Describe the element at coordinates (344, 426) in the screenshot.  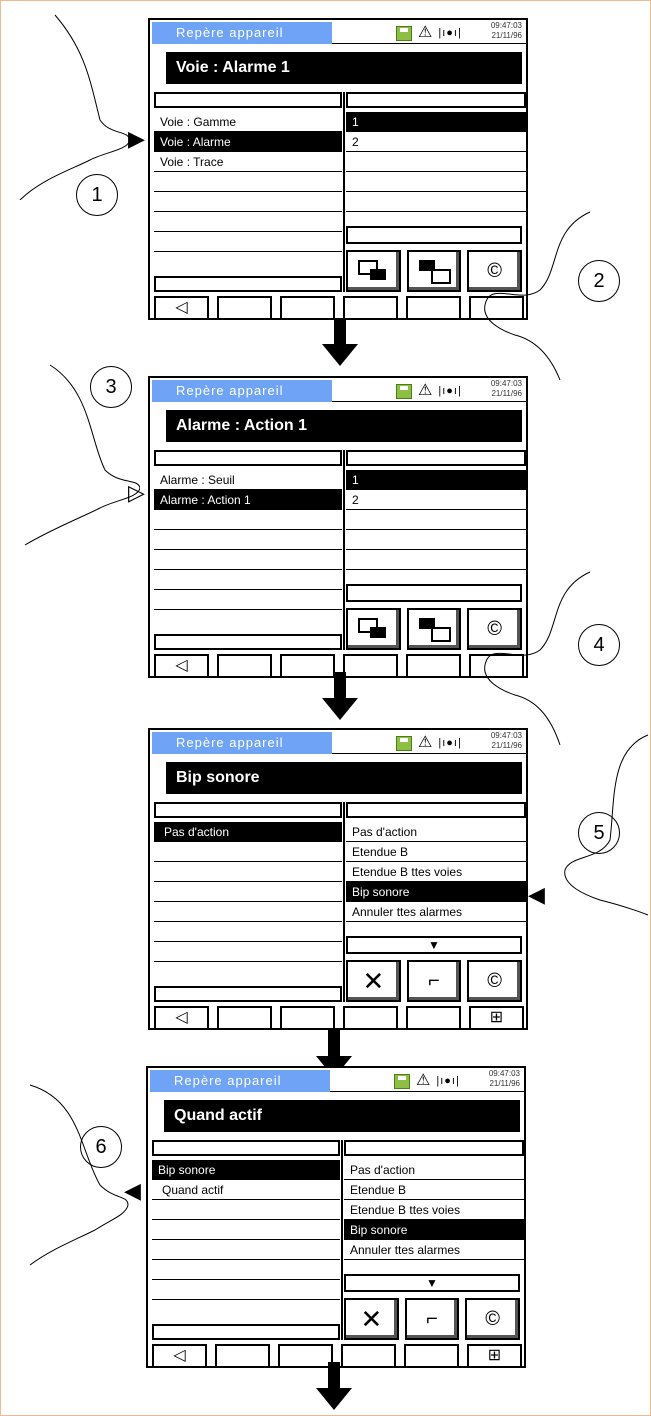
I see `screen-title: Alarme : Action 1` at that location.